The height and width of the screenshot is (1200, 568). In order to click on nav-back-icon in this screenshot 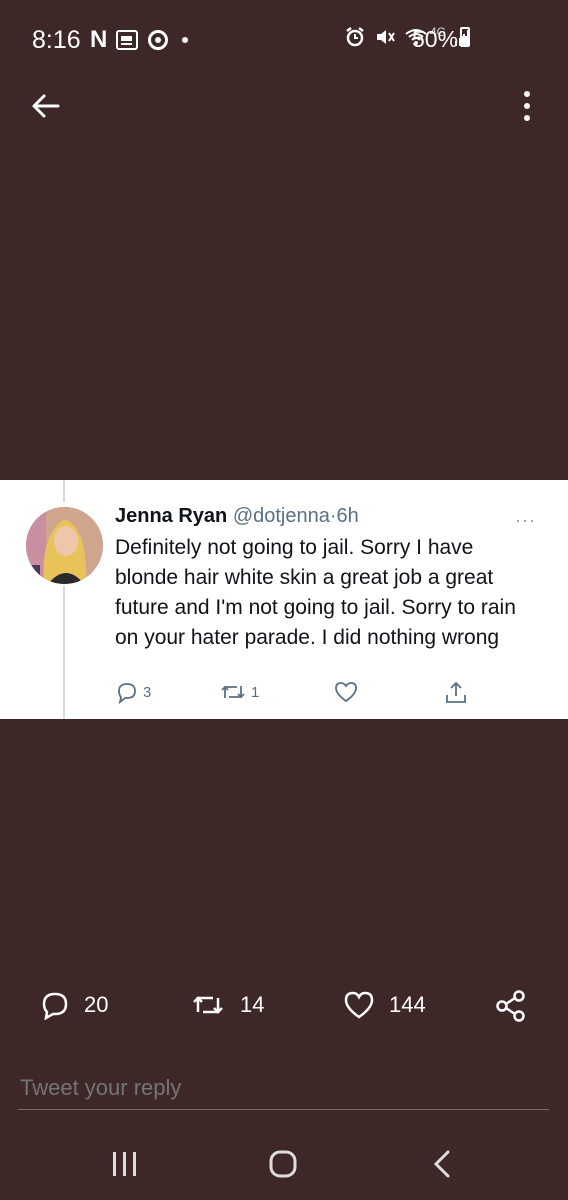, I will do `click(442, 1164)`.